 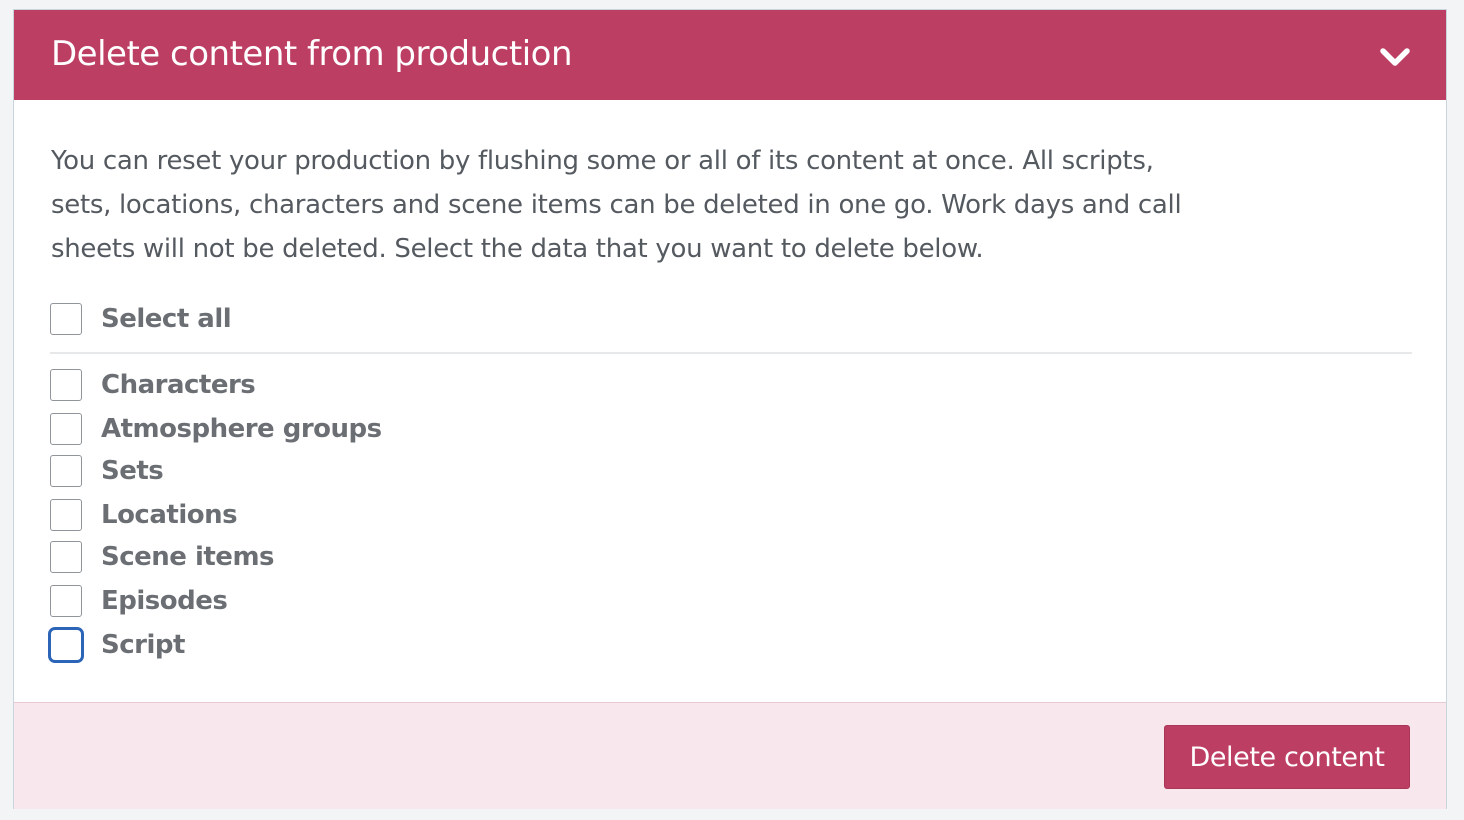 I want to click on checkbox-characters: Characters, so click(x=153, y=385).